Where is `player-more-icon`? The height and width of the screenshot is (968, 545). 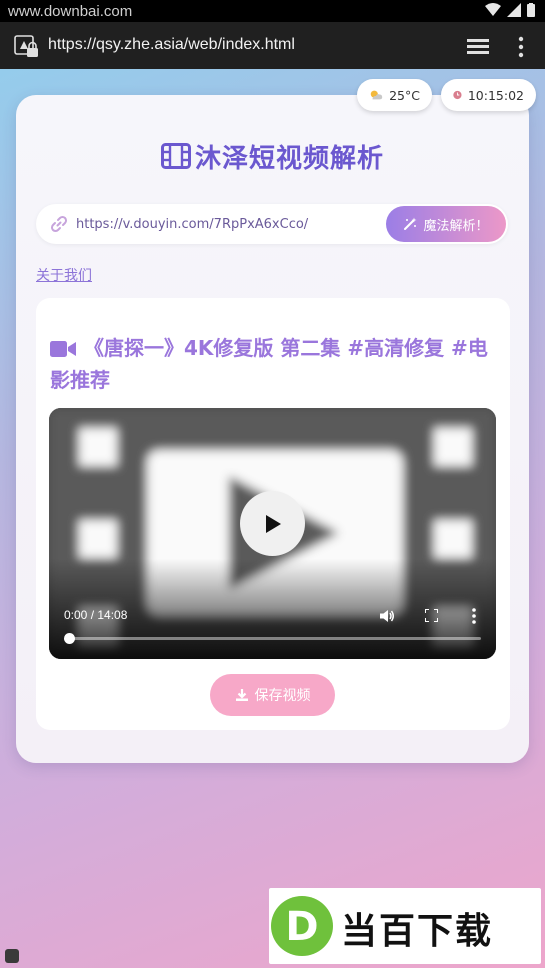
player-more-icon is located at coordinates (474, 616).